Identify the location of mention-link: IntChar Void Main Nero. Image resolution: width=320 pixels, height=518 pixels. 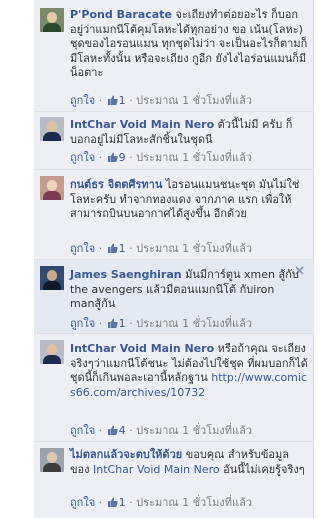
(156, 469).